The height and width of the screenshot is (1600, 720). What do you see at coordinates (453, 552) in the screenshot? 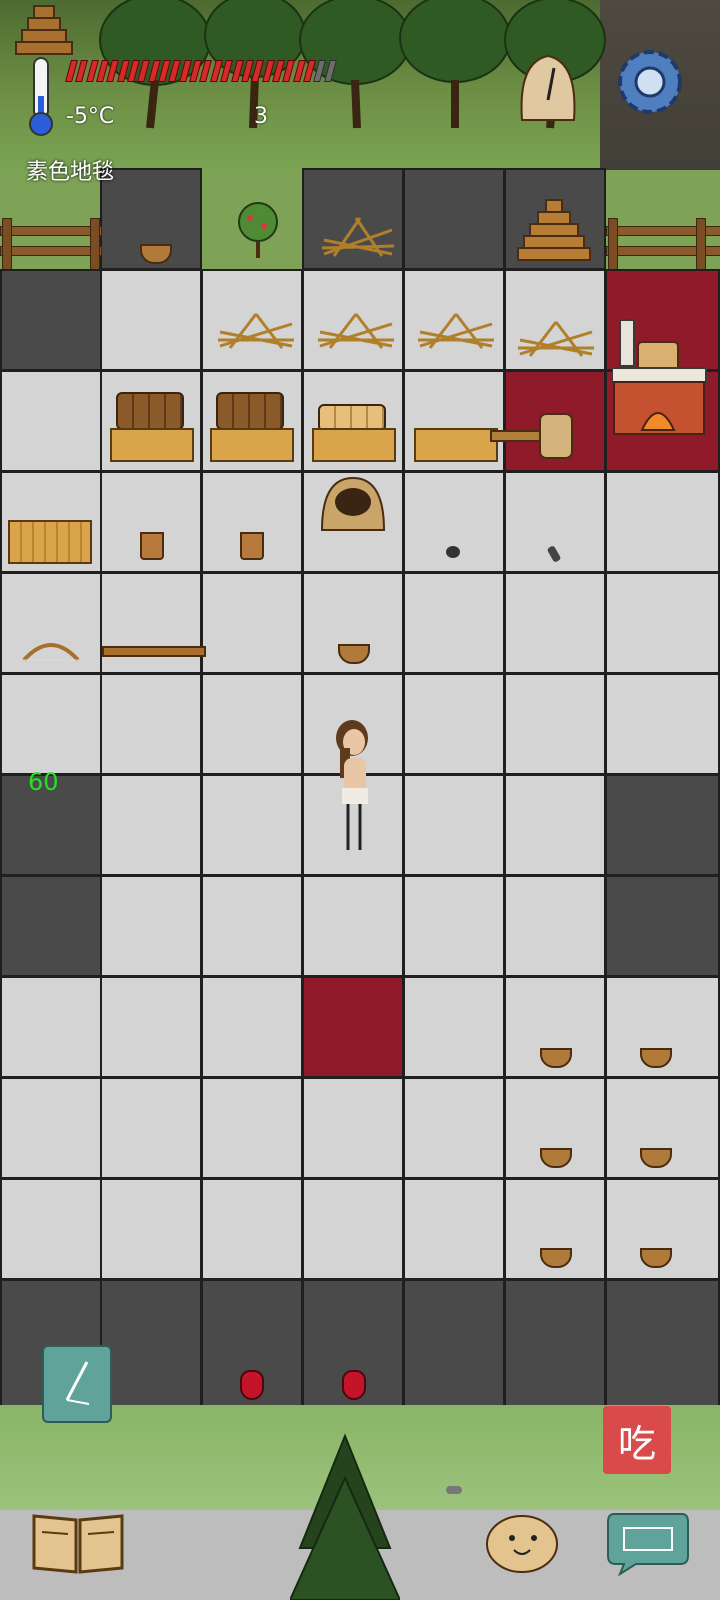
I see `round-stone` at bounding box center [453, 552].